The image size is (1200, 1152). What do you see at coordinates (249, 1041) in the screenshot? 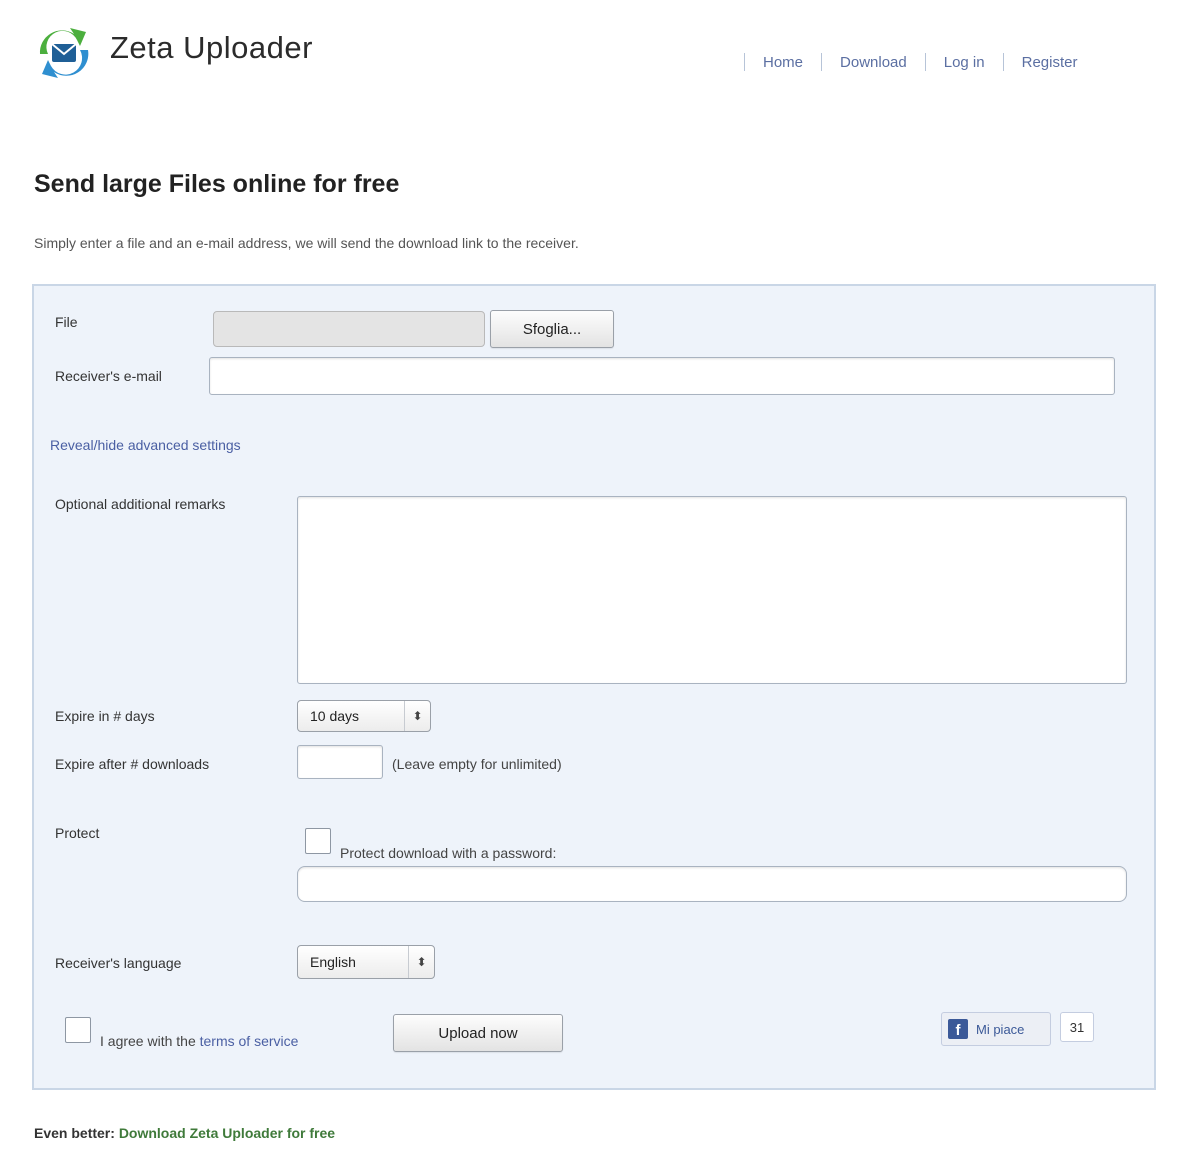
I see `terms-of-service-link: terms of service` at bounding box center [249, 1041].